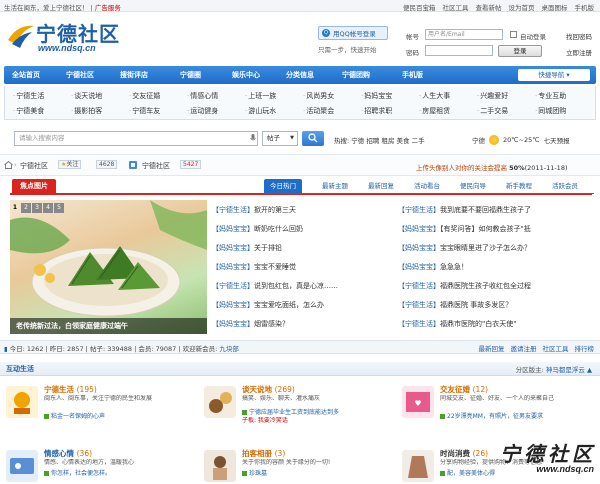 This screenshot has width=600, height=484. I want to click on thread-item: 【妈妈宝宝】烟雷感染？, so click(250, 324).